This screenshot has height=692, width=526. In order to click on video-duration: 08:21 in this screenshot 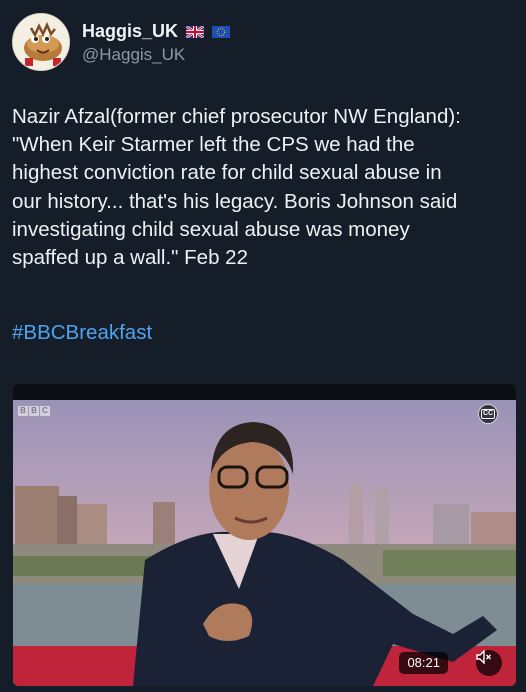, I will do `click(423, 663)`.